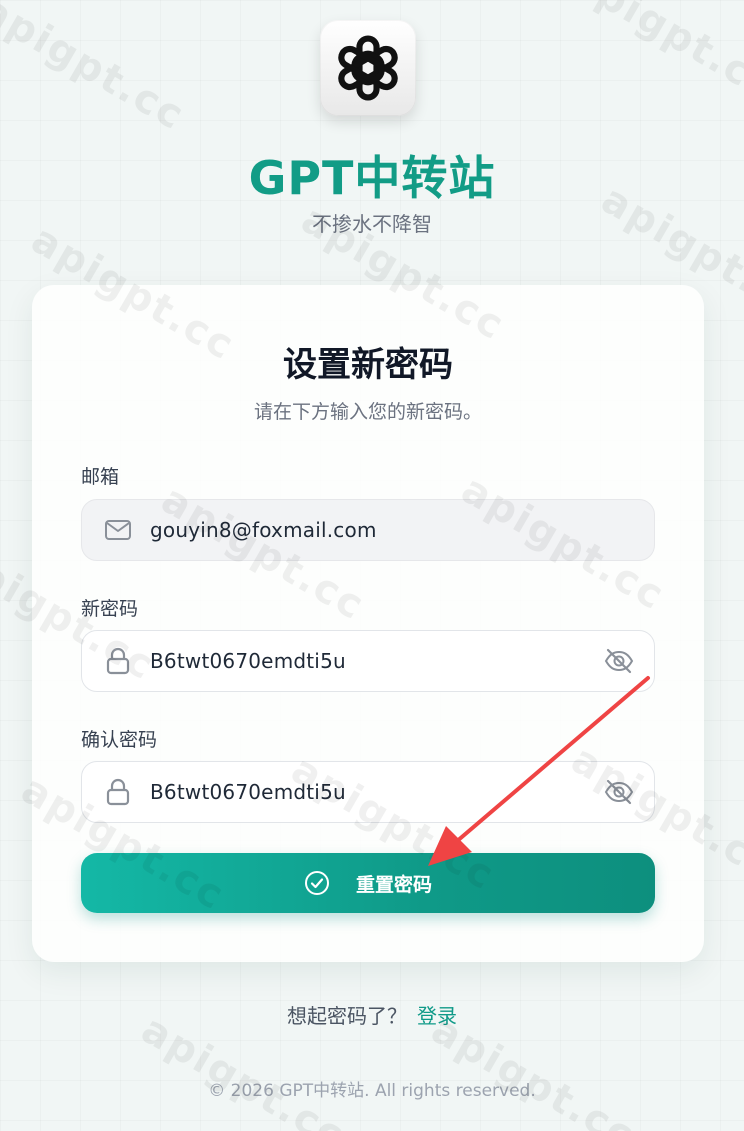  Describe the element at coordinates (317, 883) in the screenshot. I see `check-circle-icon` at that location.